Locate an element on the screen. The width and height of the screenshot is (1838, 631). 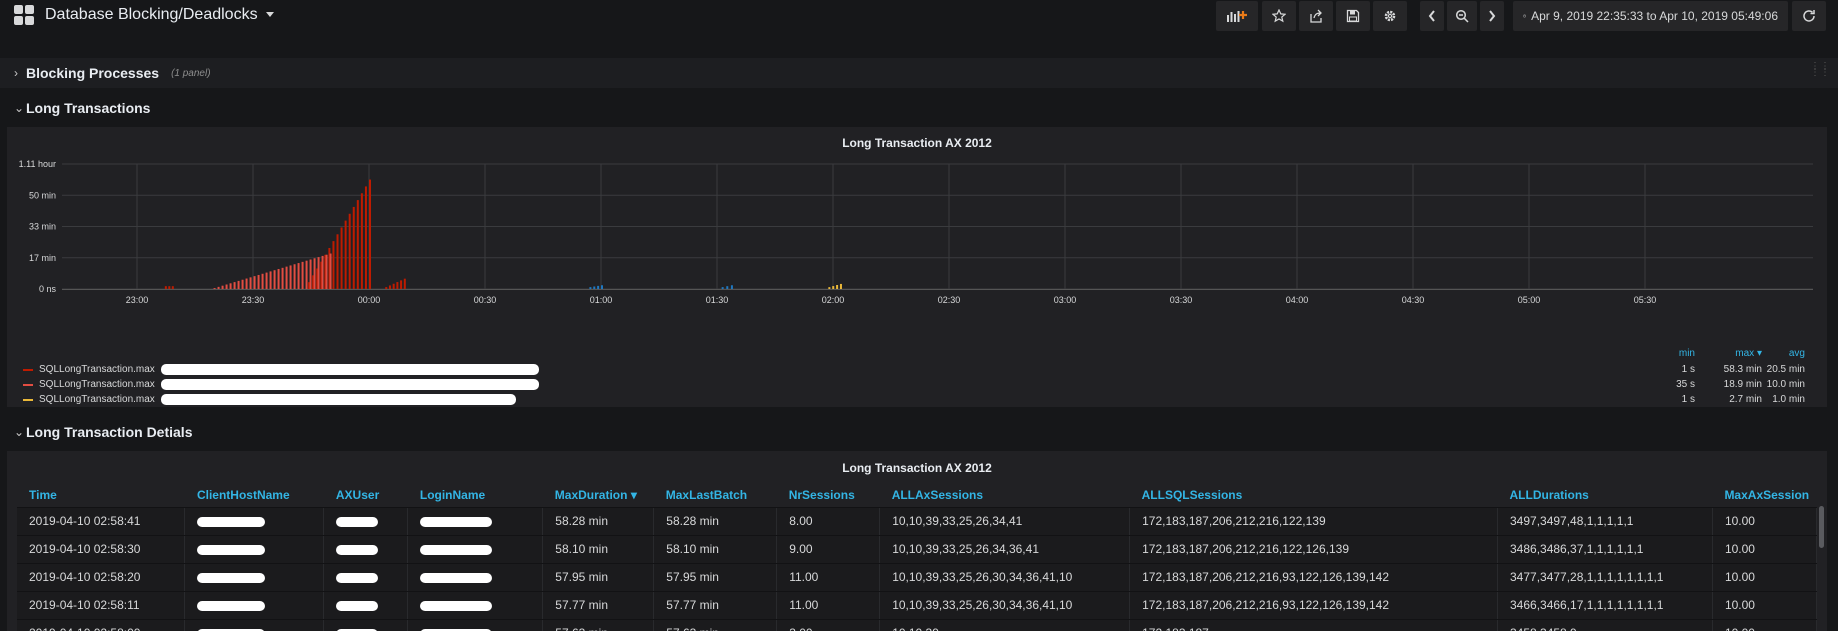
x-tick-label: 00:00 is located at coordinates (369, 300).